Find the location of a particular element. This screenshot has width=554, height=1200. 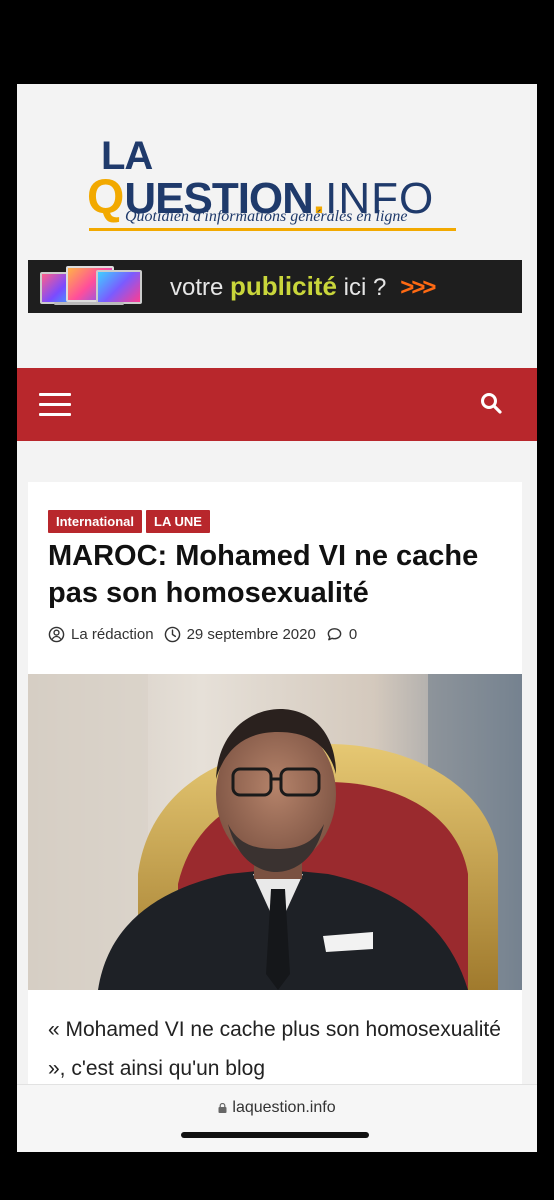

hamburger-menu-icon is located at coordinates (55, 404).